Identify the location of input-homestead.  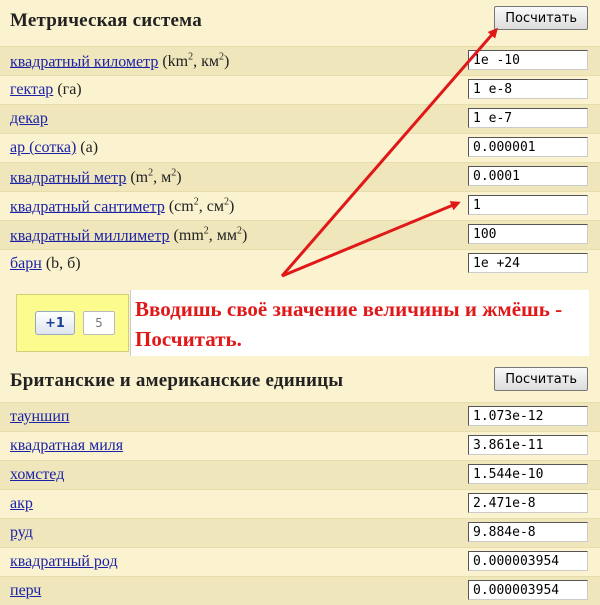
(528, 474).